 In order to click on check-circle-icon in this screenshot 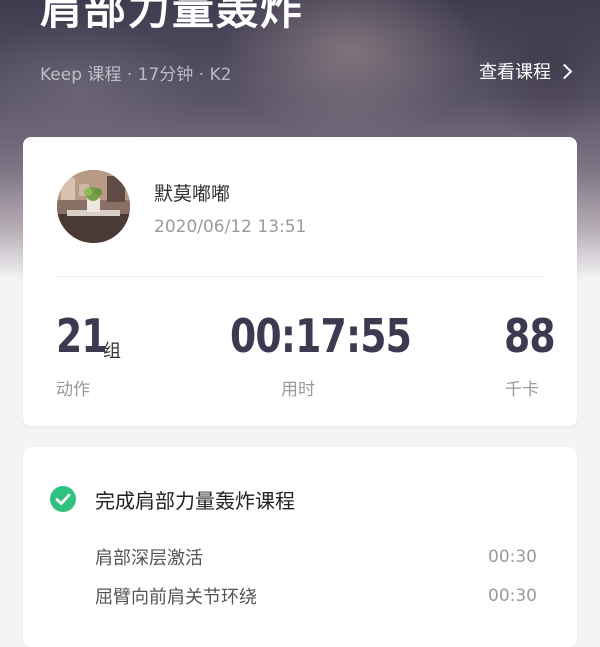, I will do `click(63, 499)`.